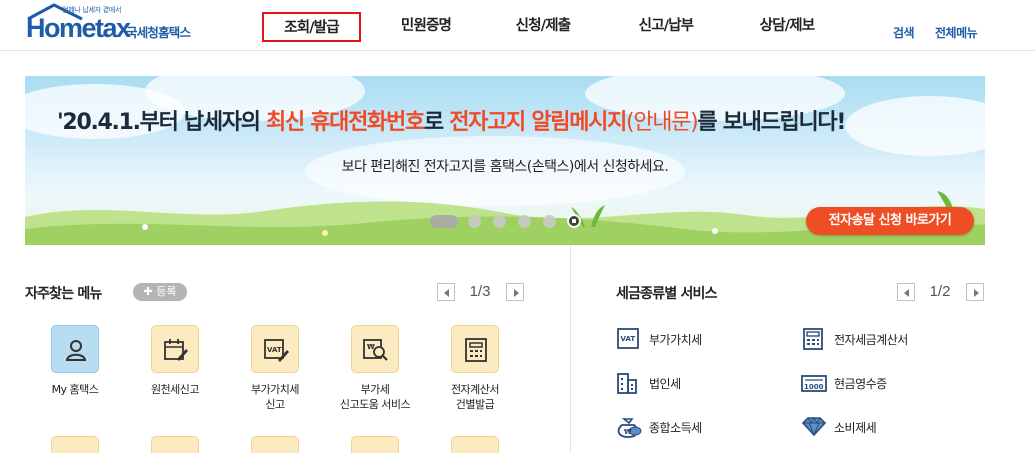 This screenshot has width=1035, height=453. I want to click on calendar-pen-icon, so click(176, 350).